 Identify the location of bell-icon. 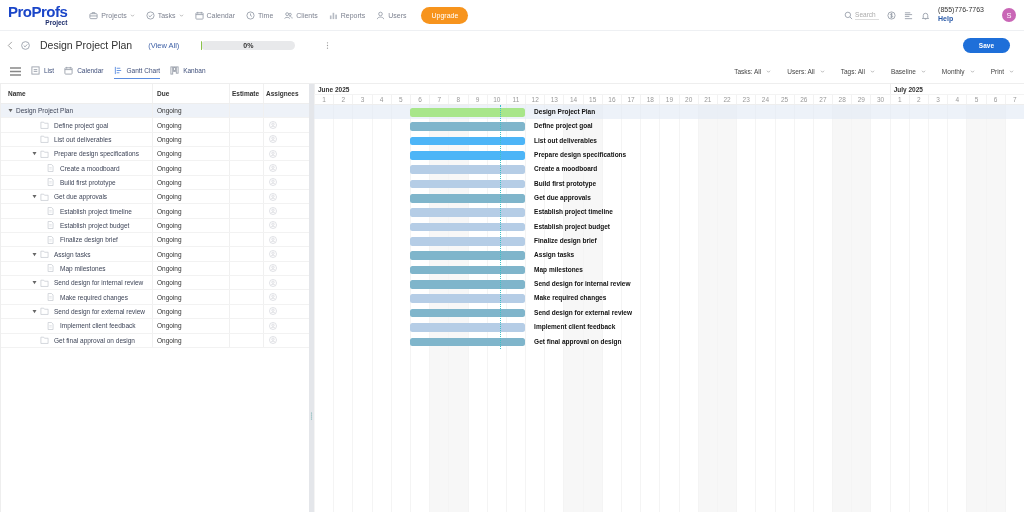
(926, 15).